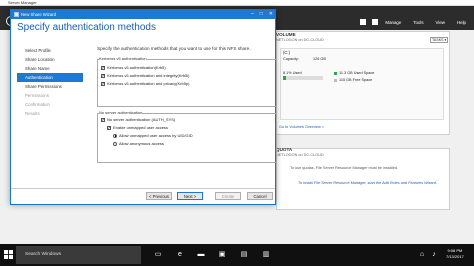  I want to click on quota-subtitle: NETLOGON on DC-CLOUD, so click(300, 155).